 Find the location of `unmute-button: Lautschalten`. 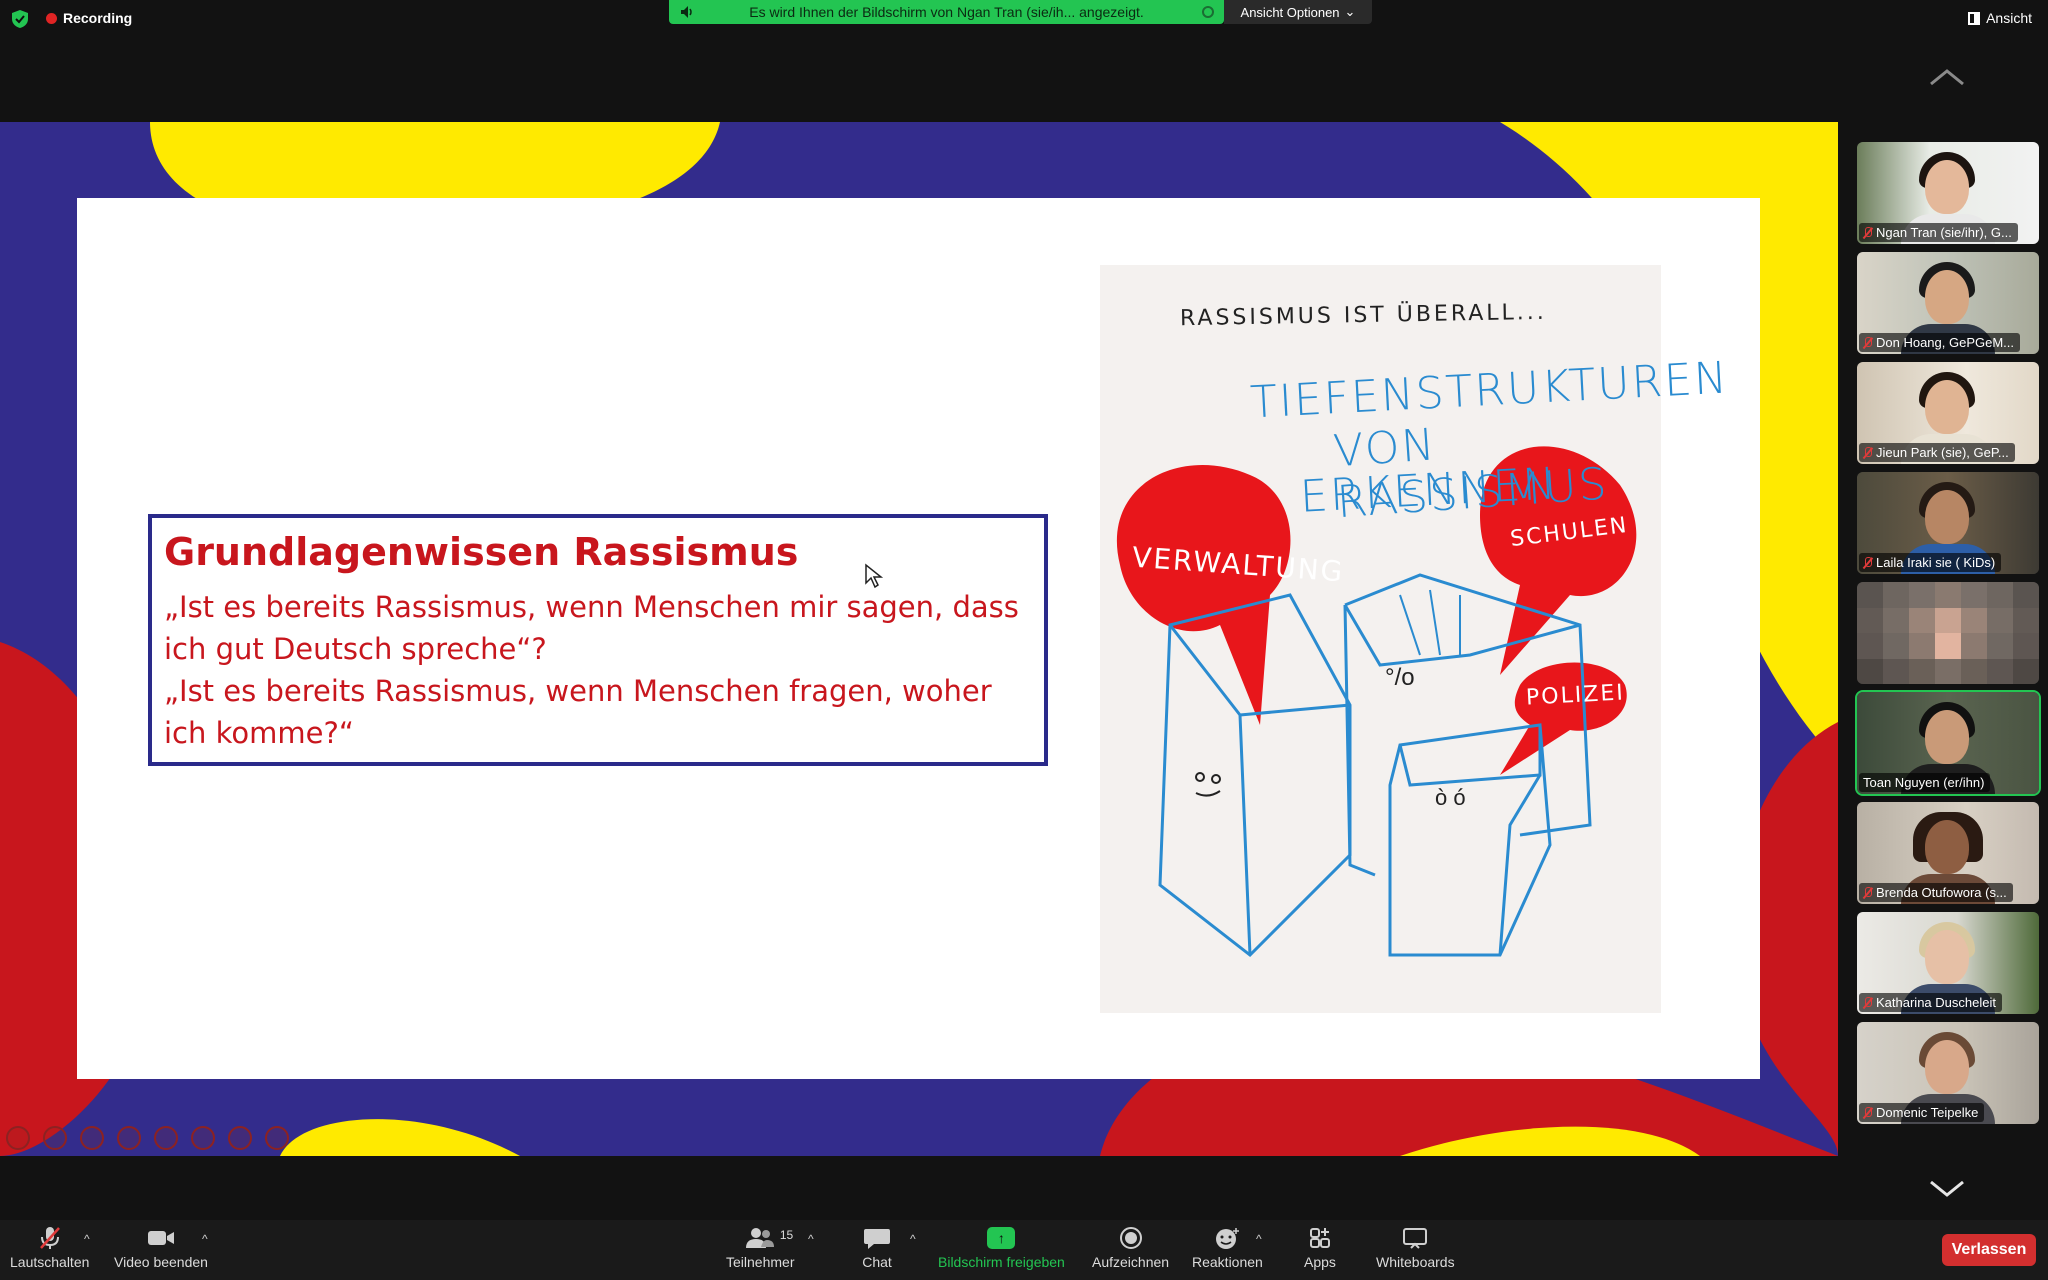

unmute-button: Lautschalten is located at coordinates (49, 1248).